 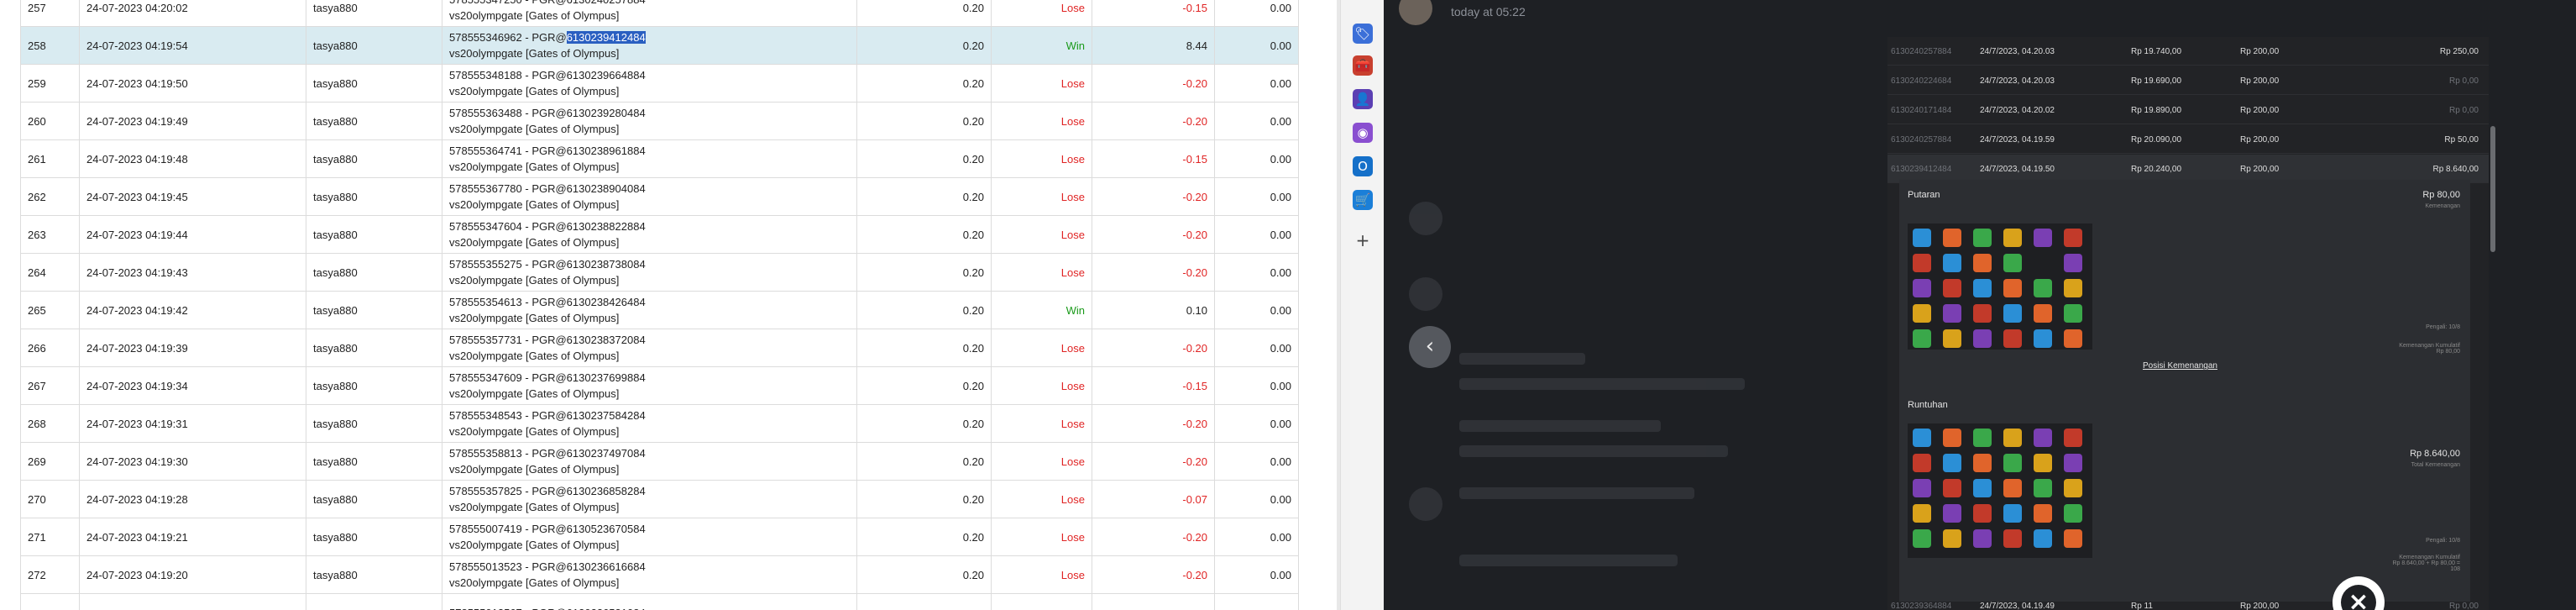 I want to click on transaction-id: 578555347604 - PGR@6130238822884, so click(x=547, y=227).